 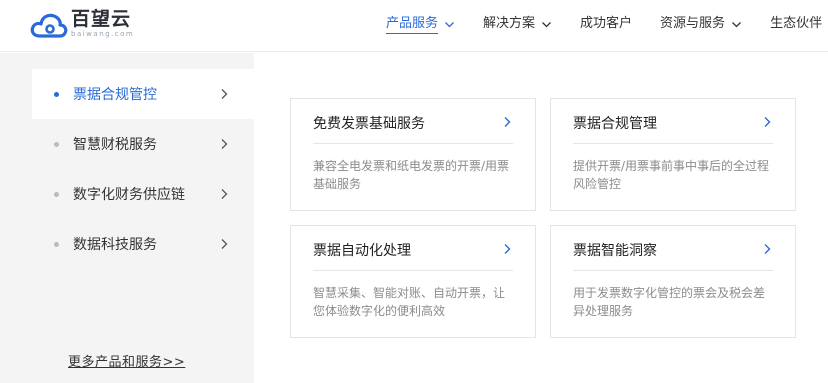 What do you see at coordinates (411, 175) in the screenshot?
I see `card-description: 兼容全电发票和纸电发票的开票/用票基础服务` at bounding box center [411, 175].